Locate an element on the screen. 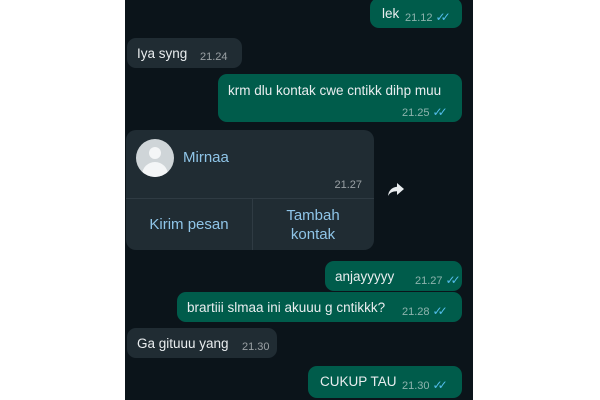 The height and width of the screenshot is (400, 600). add-contact-button: Tambah kontak is located at coordinates (313, 224).